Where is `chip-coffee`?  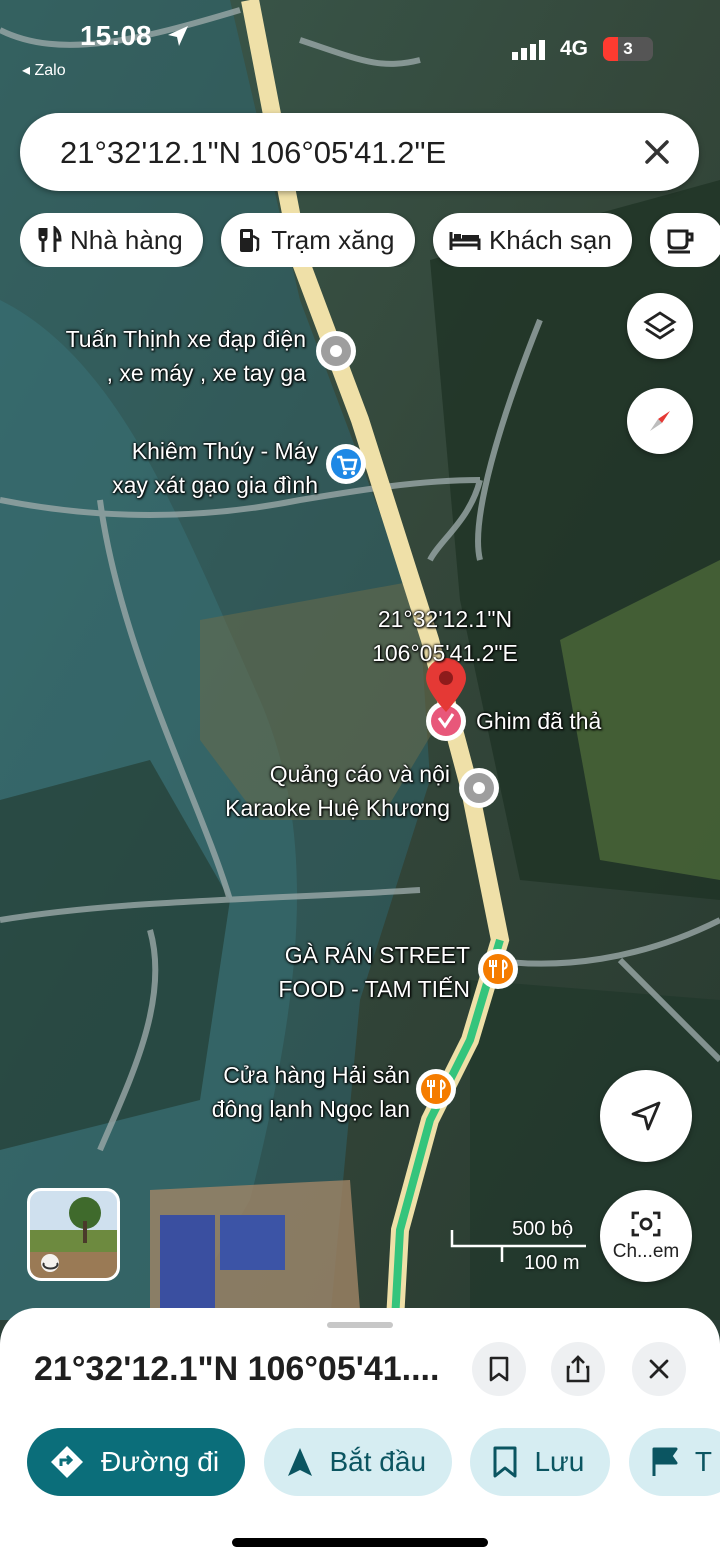 chip-coffee is located at coordinates (685, 240).